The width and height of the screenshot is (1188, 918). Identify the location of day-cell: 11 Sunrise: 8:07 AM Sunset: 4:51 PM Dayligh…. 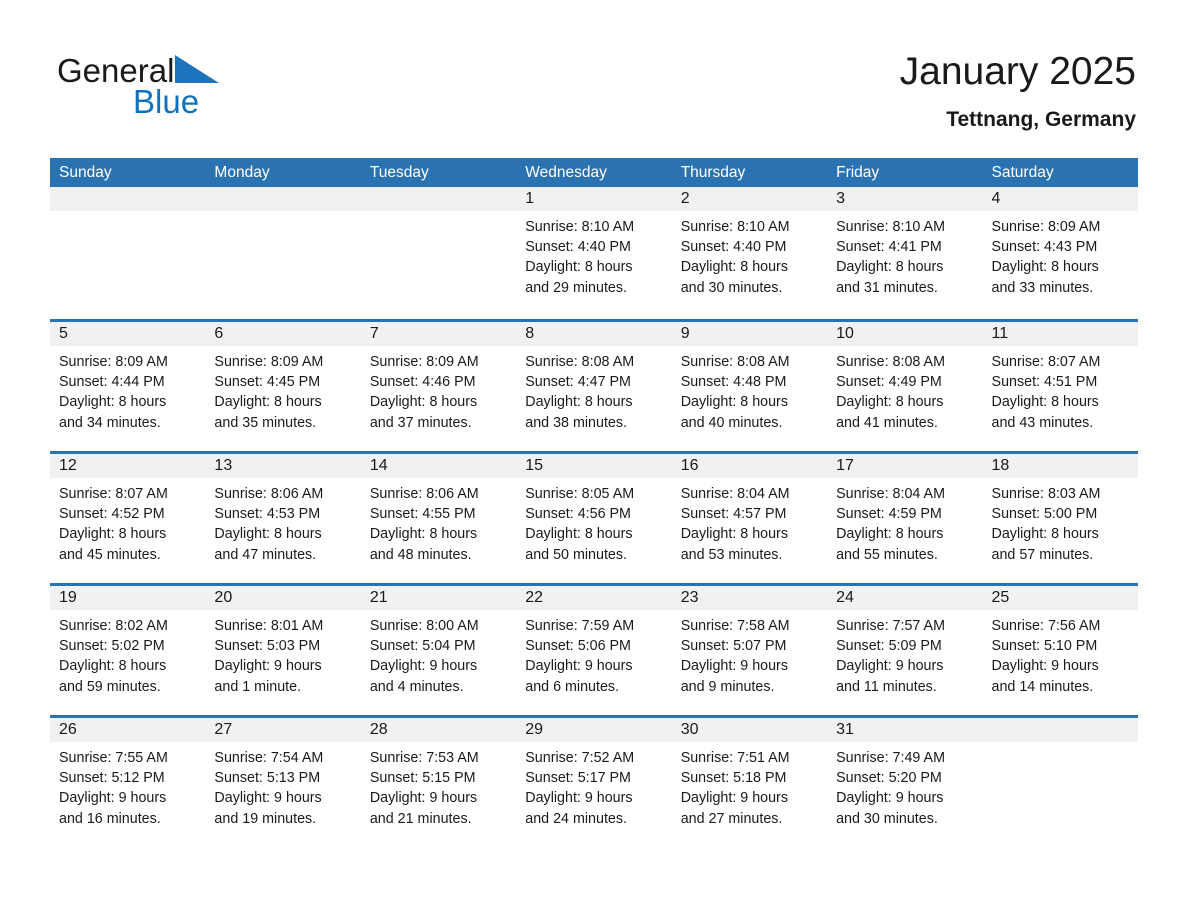
(1060, 386).